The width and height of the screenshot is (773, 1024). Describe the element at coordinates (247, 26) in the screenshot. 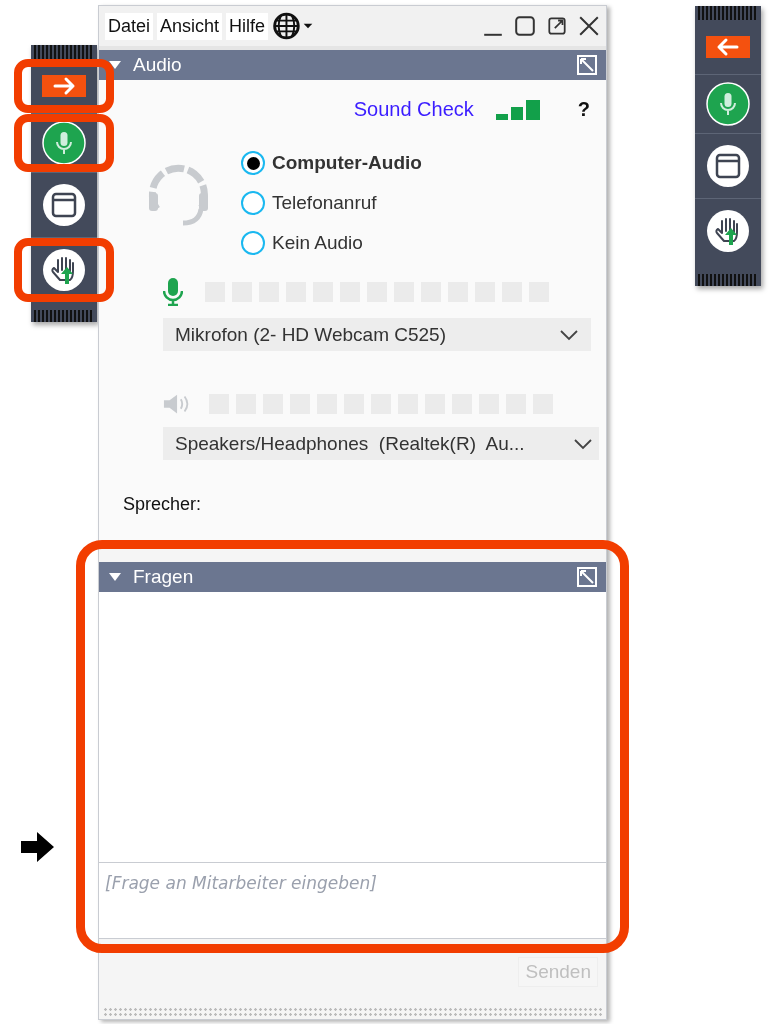

I see `menu-item: Hilfe` at that location.